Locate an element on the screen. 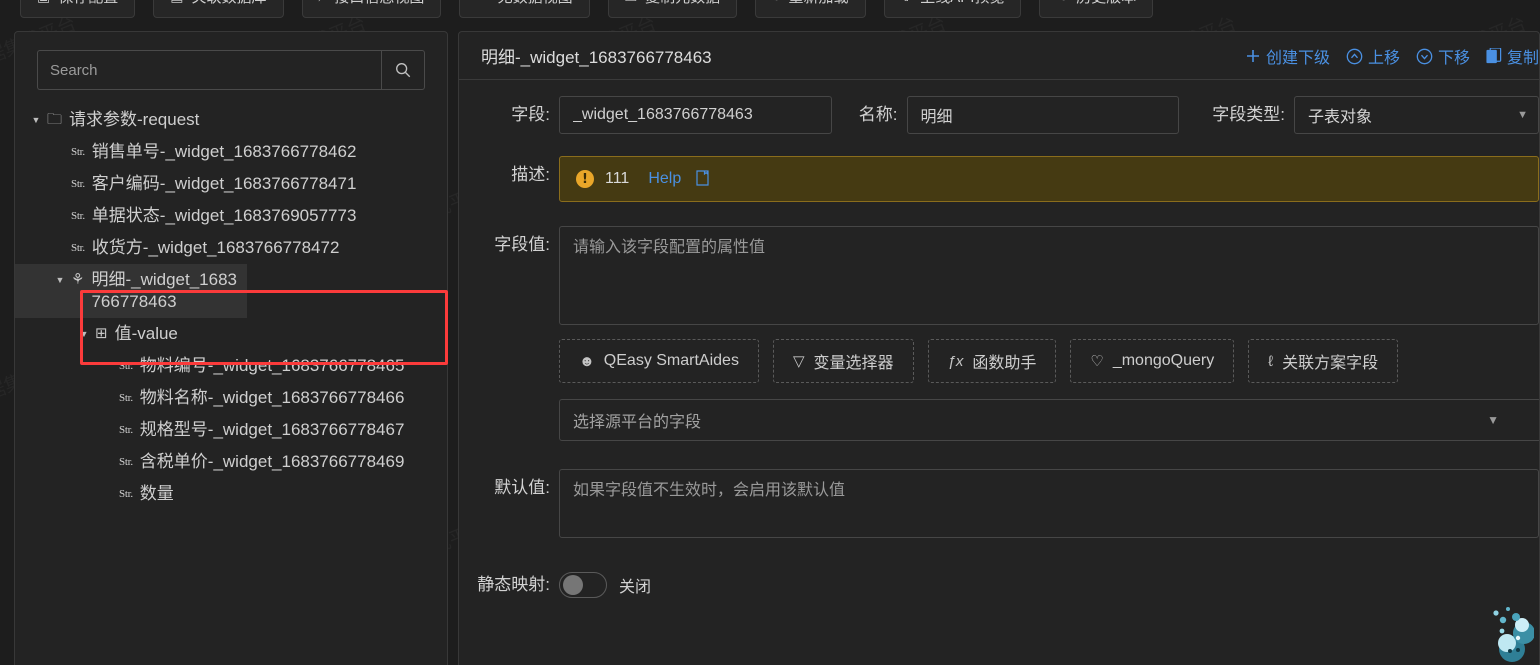  tree-node-8: Str. 物料编号-_widget_1683766778465 is located at coordinates (231, 366).